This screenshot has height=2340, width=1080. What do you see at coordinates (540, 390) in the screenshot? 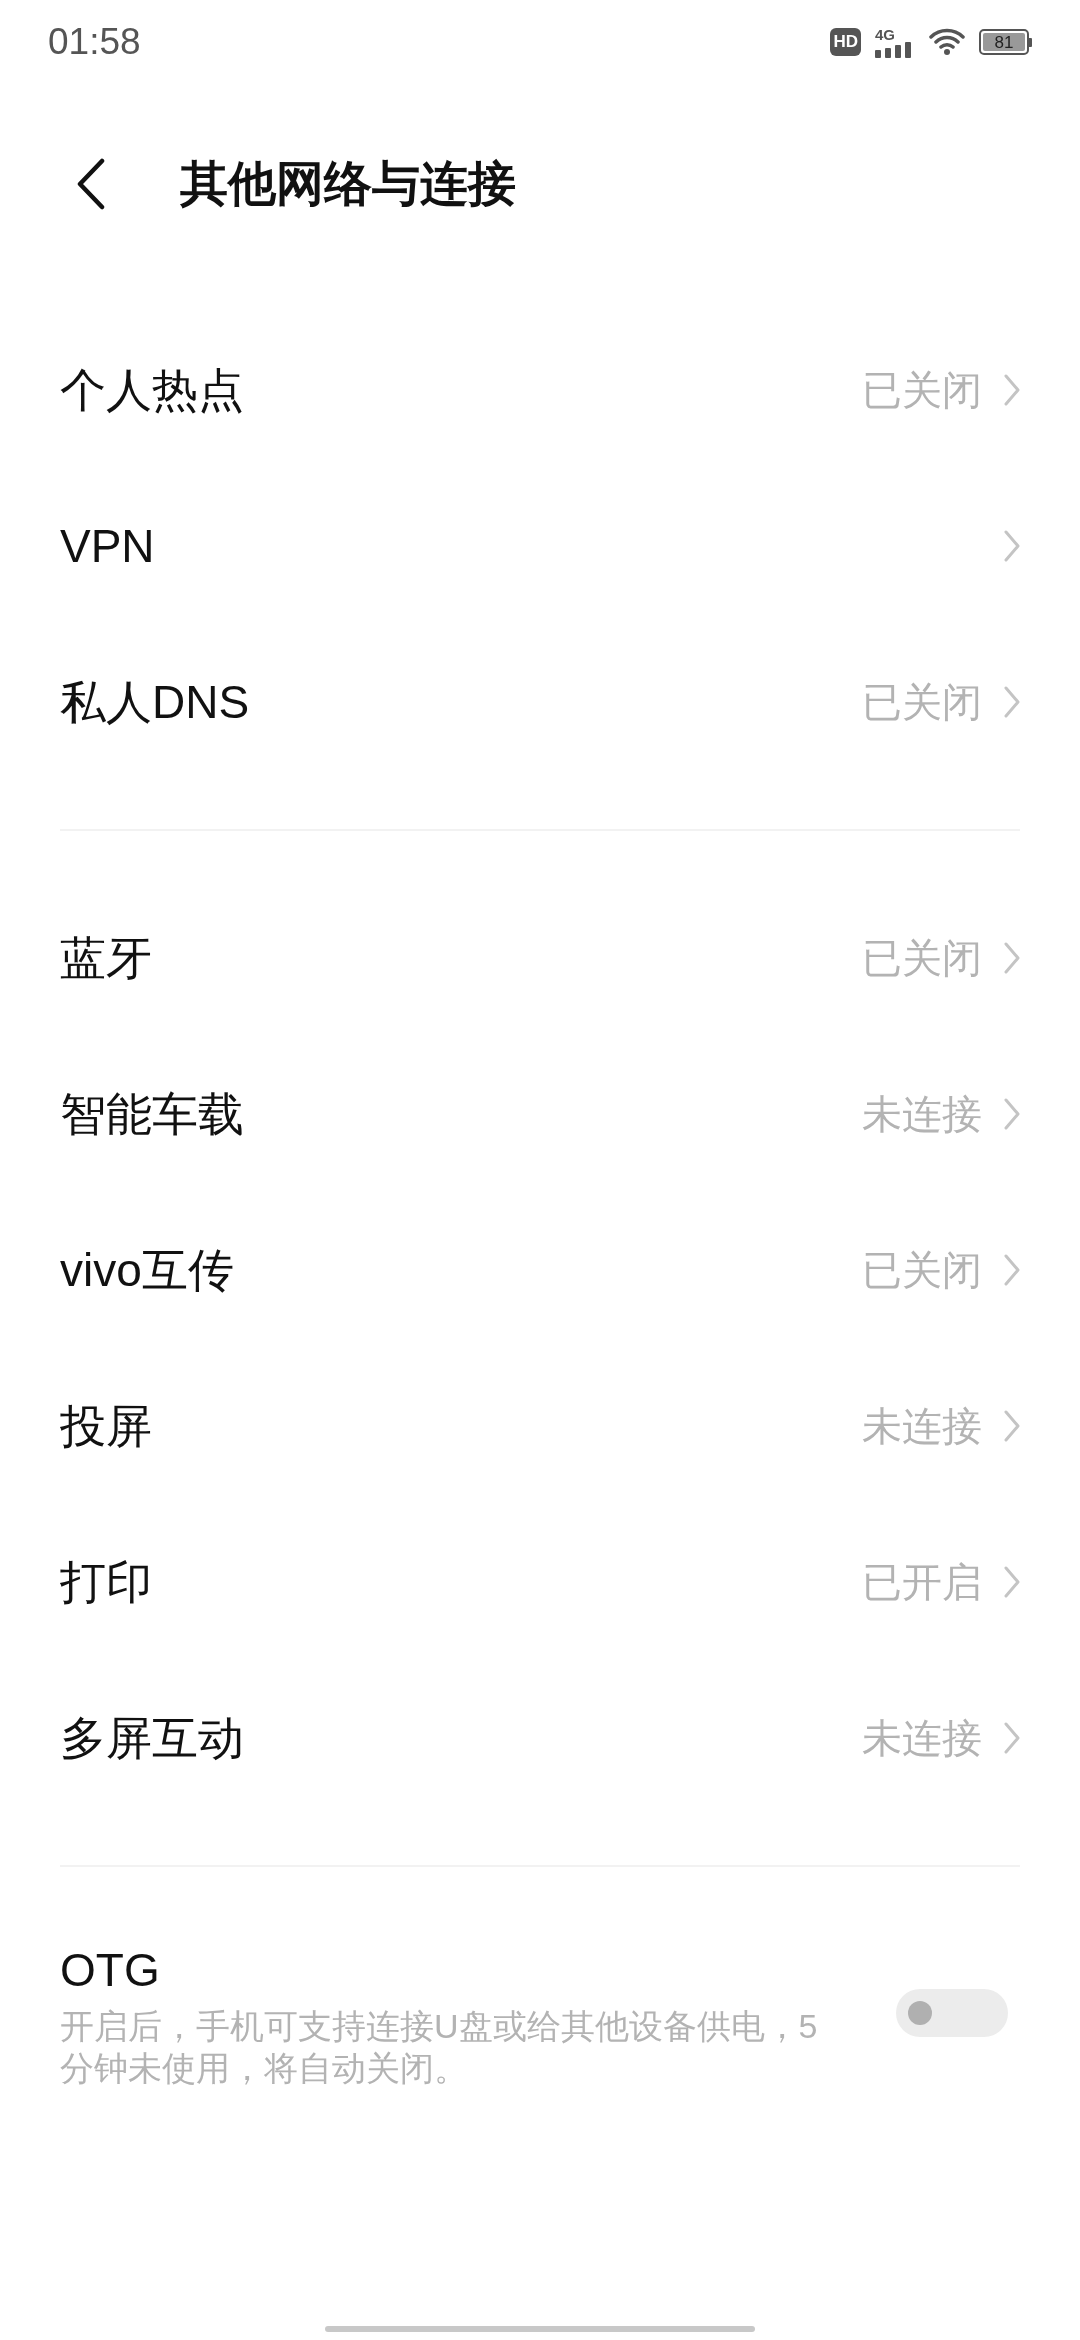
I see `settings-row: 个人热点 已关闭` at bounding box center [540, 390].